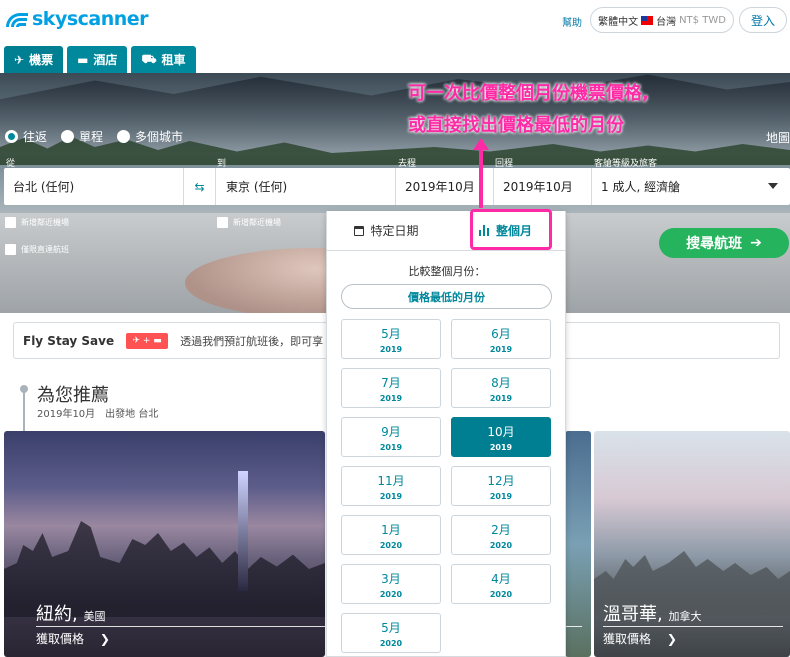 The height and width of the screenshot is (657, 790). Describe the element at coordinates (662, 20) in the screenshot. I see `locale-selector: 繁體中文 台灣 NT$ TWD` at that location.